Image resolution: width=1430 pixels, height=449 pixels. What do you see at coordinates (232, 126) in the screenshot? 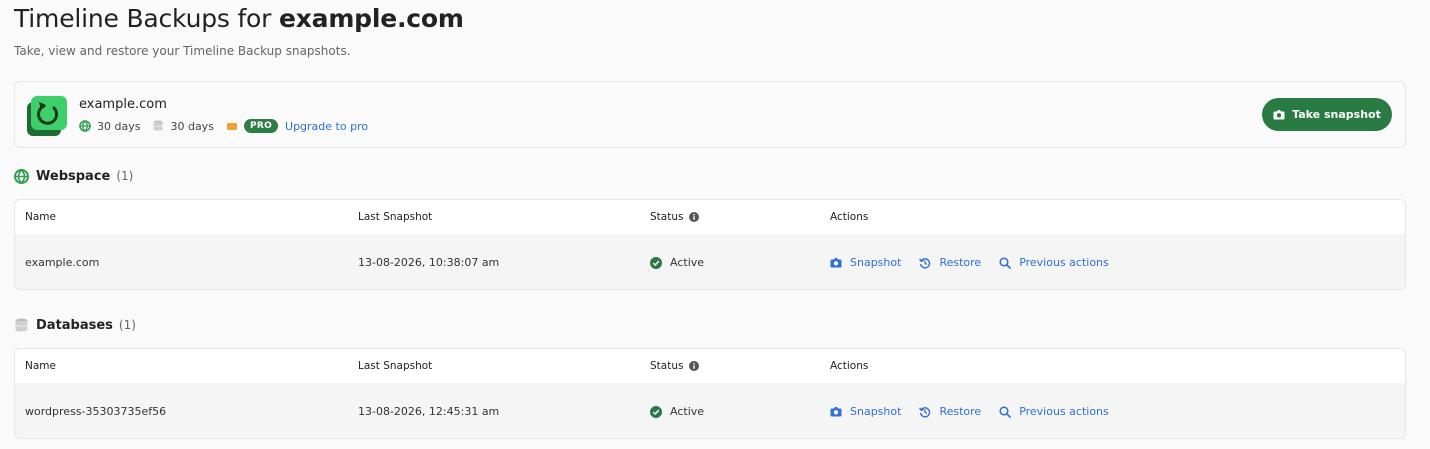
I see `storage-icon` at bounding box center [232, 126].